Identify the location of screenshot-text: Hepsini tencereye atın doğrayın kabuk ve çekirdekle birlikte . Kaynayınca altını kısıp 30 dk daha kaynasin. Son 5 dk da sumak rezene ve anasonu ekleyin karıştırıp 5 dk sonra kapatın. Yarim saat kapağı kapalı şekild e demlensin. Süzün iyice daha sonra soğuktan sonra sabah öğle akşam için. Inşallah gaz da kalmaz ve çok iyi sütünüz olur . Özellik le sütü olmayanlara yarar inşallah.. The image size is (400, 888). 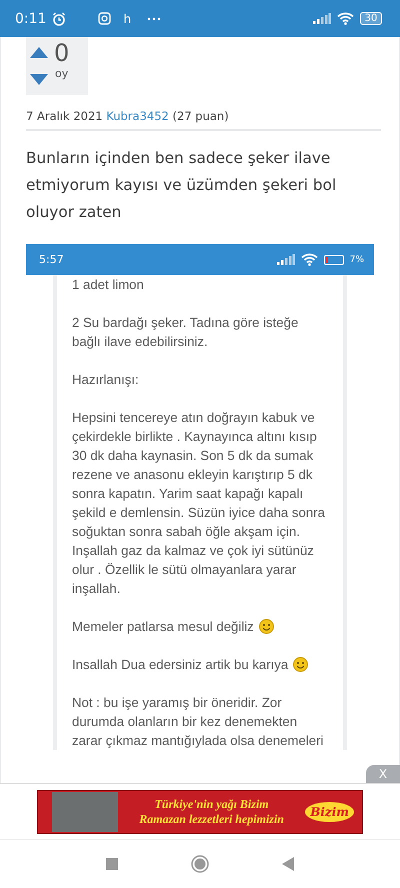
(198, 503).